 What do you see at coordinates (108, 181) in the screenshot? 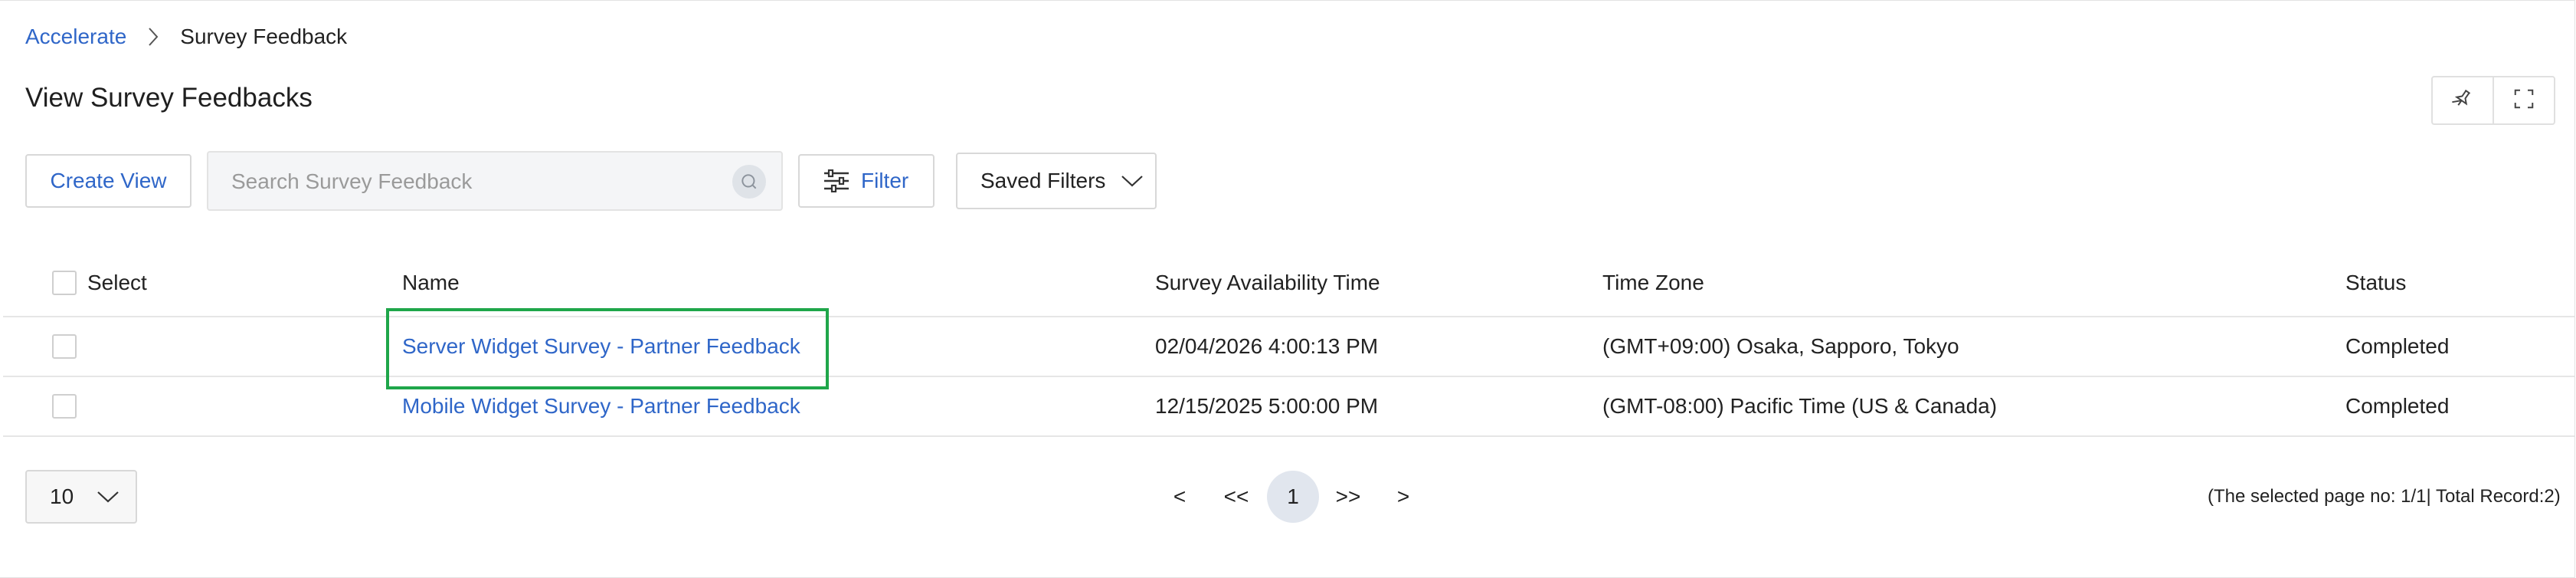
I see `create-view-button: Create View` at bounding box center [108, 181].